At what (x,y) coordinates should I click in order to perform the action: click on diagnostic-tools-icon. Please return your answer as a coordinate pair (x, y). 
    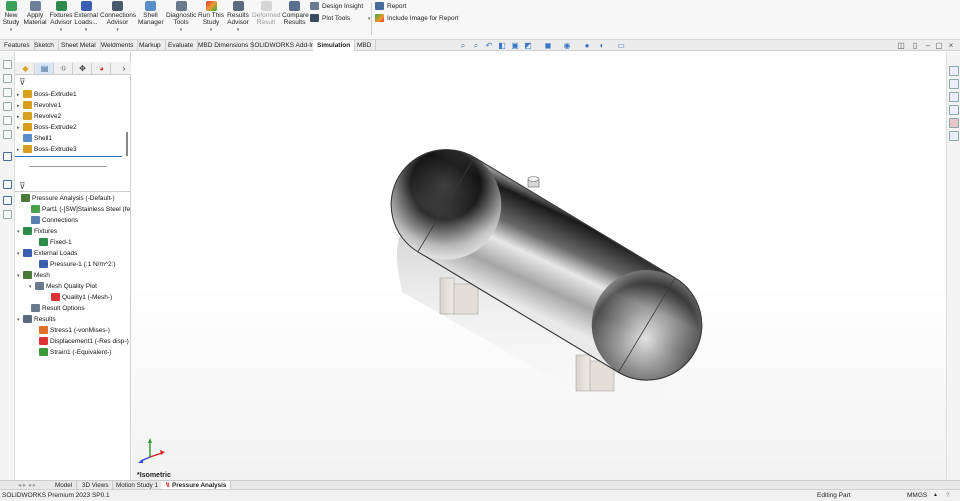
    Looking at the image, I should click on (181, 6).